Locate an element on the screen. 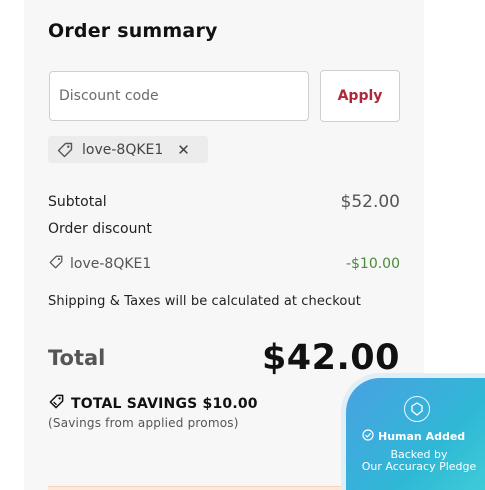 The image size is (485, 490). discount-code-row: love-8QKE1 -$10.00 is located at coordinates (224, 264).